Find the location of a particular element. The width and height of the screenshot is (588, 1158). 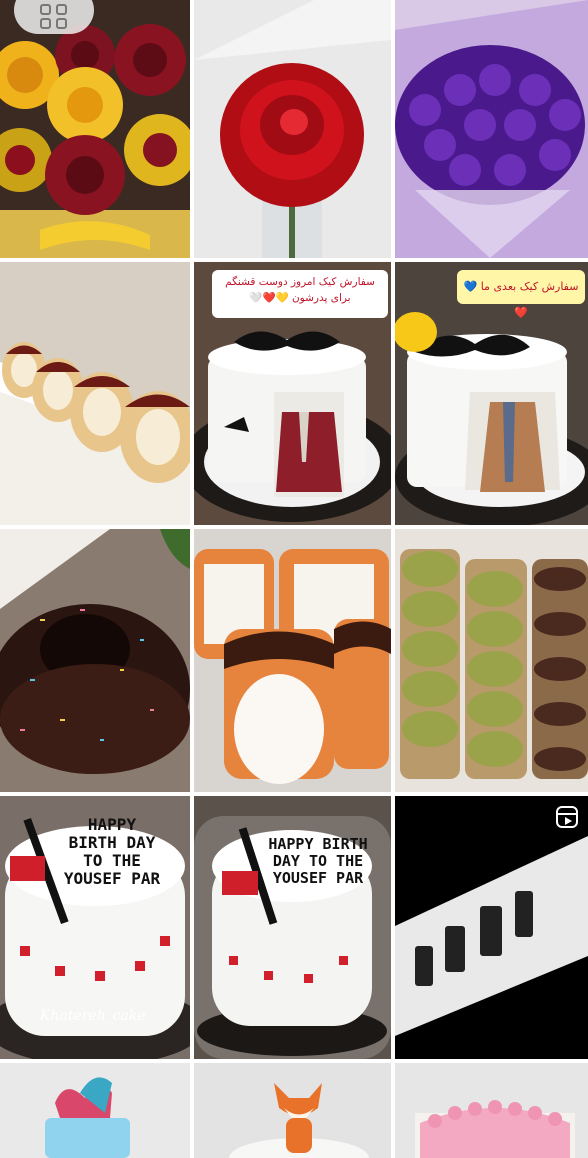

bundt-cake-image is located at coordinates (95, 660).